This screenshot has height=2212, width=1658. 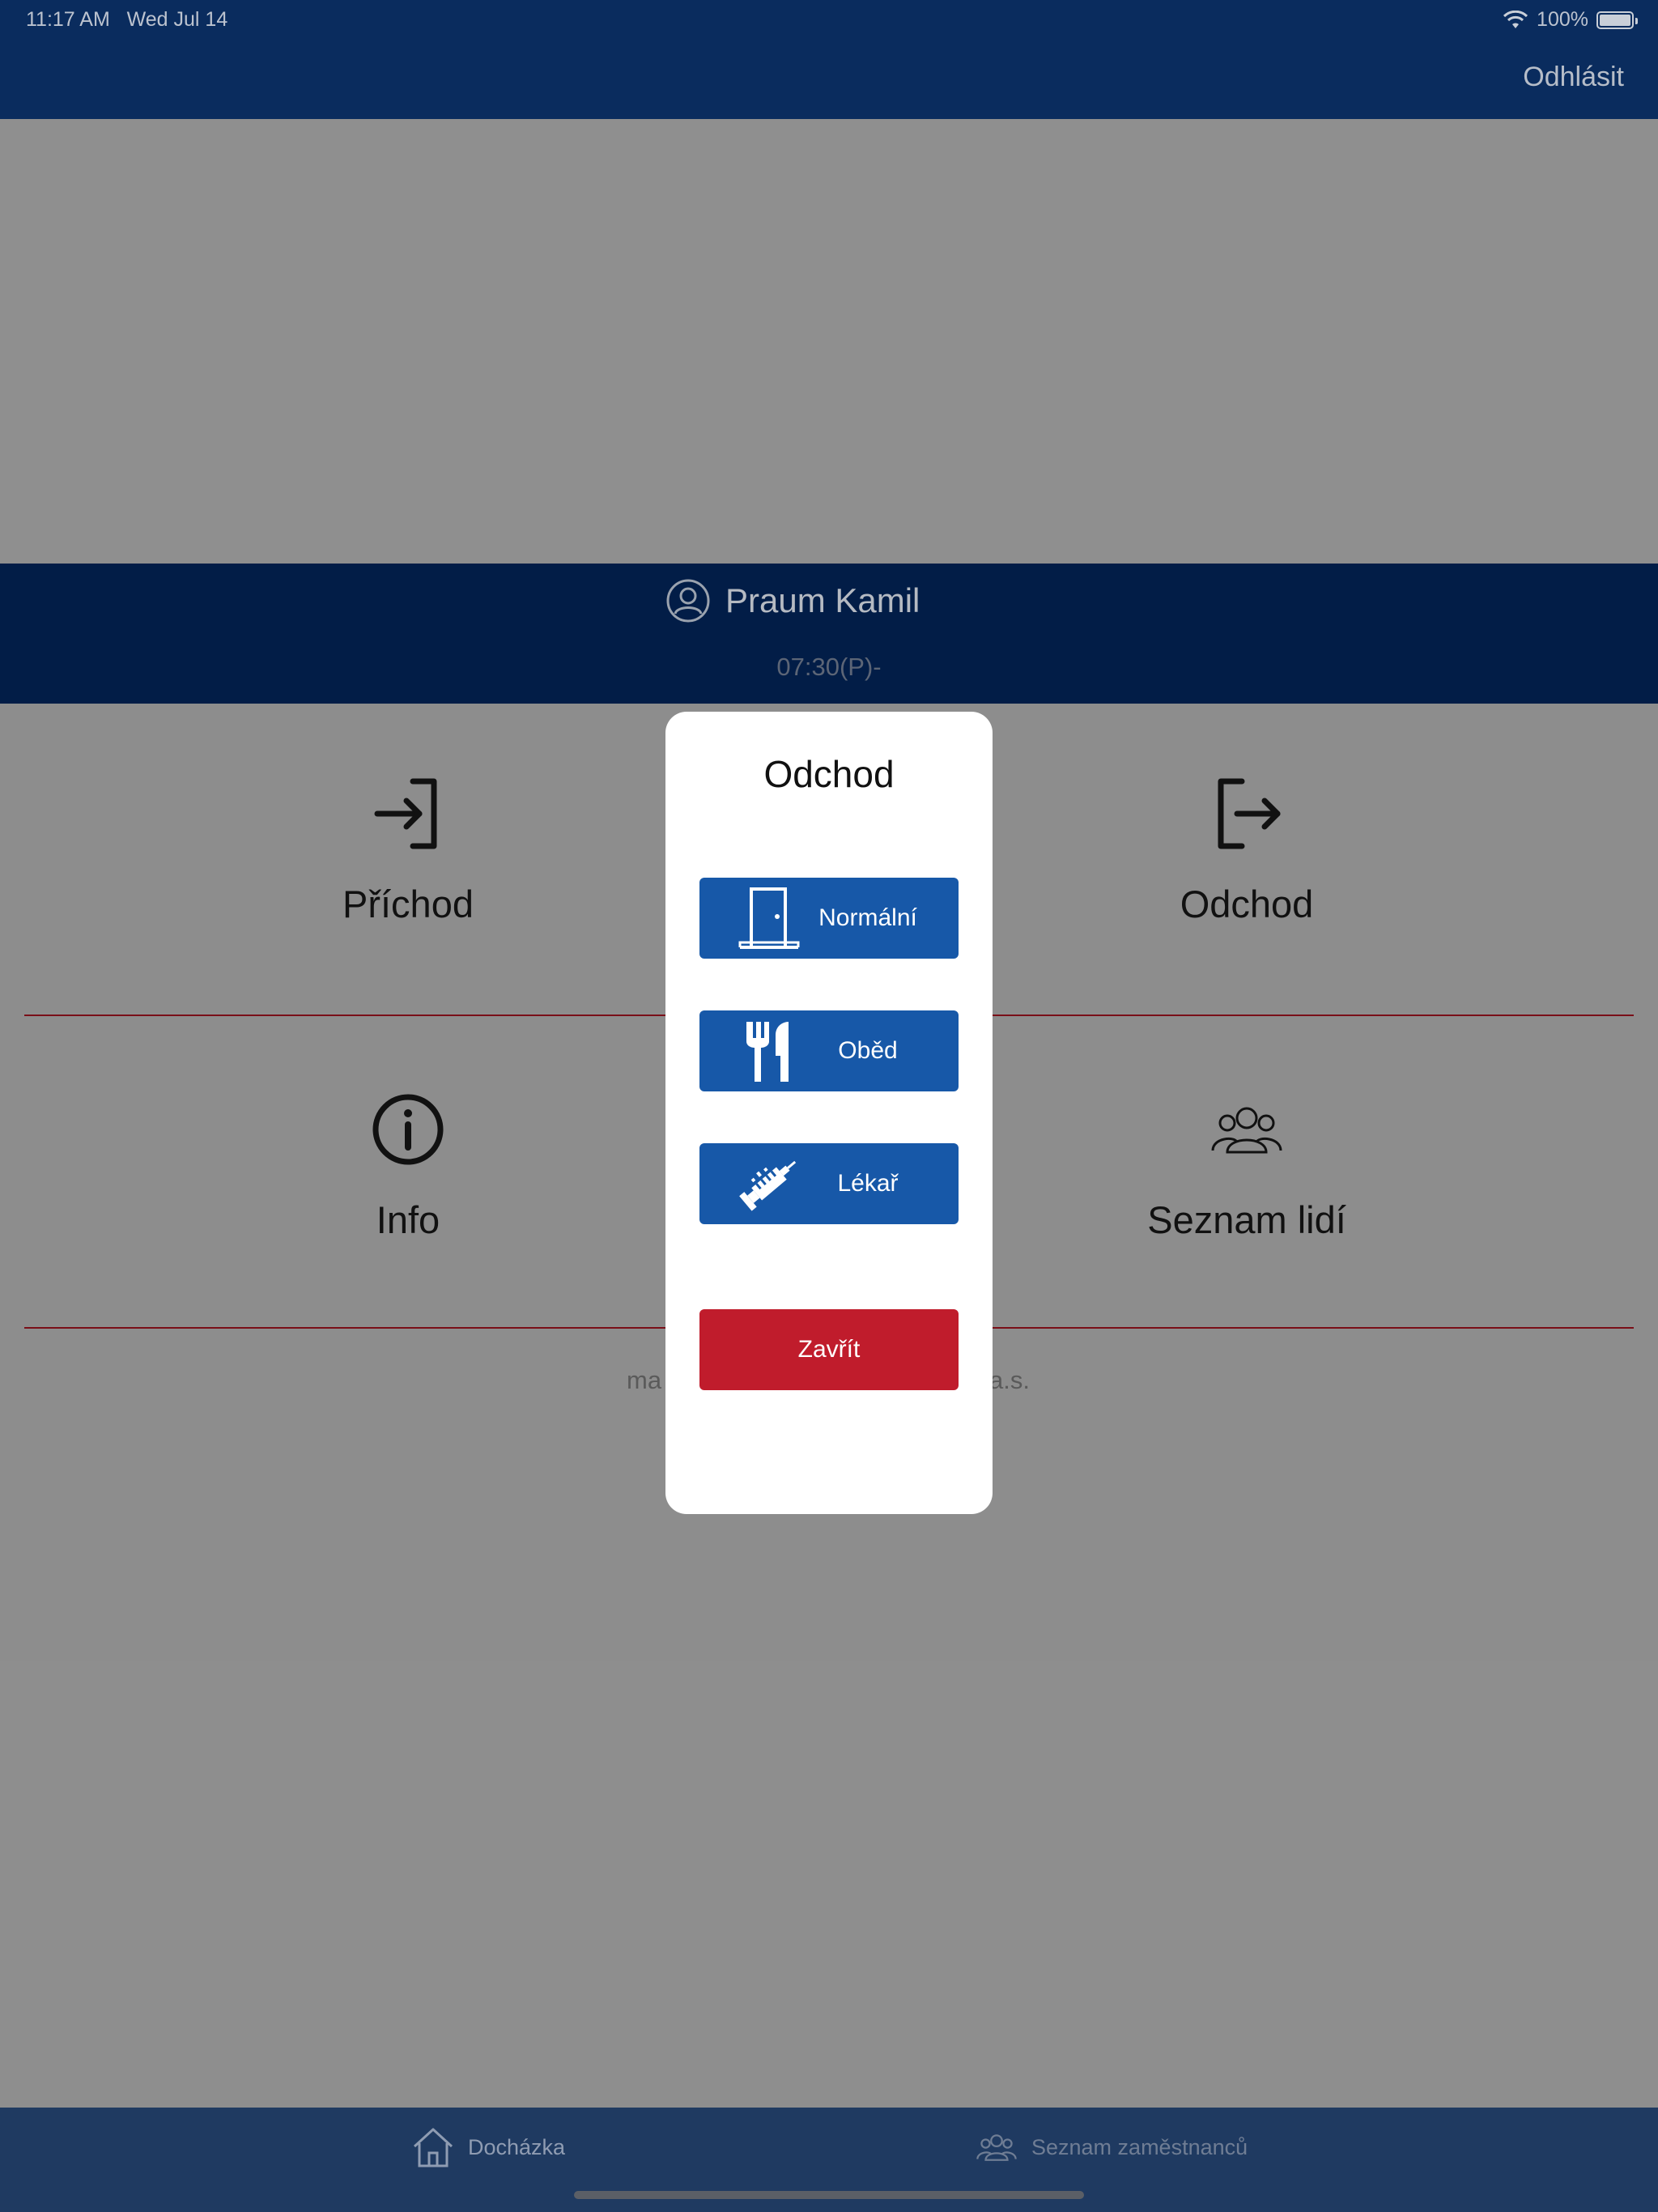 What do you see at coordinates (1617, 20) in the screenshot?
I see `battery-icon` at bounding box center [1617, 20].